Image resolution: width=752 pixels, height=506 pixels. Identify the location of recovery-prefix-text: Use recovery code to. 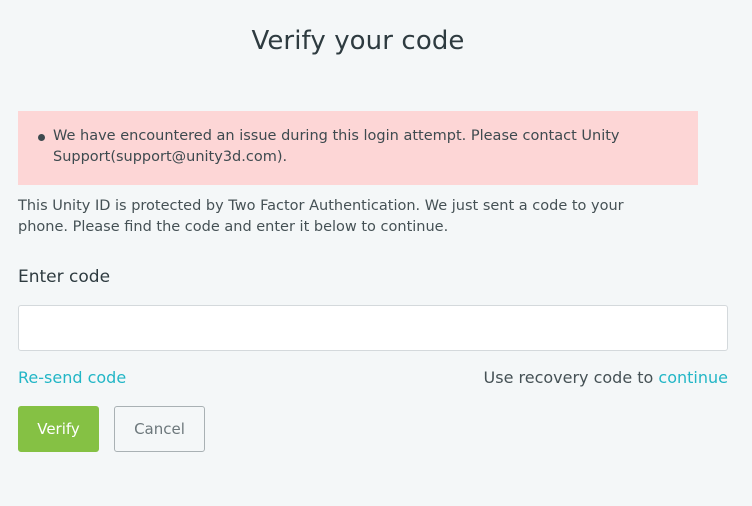
(571, 377).